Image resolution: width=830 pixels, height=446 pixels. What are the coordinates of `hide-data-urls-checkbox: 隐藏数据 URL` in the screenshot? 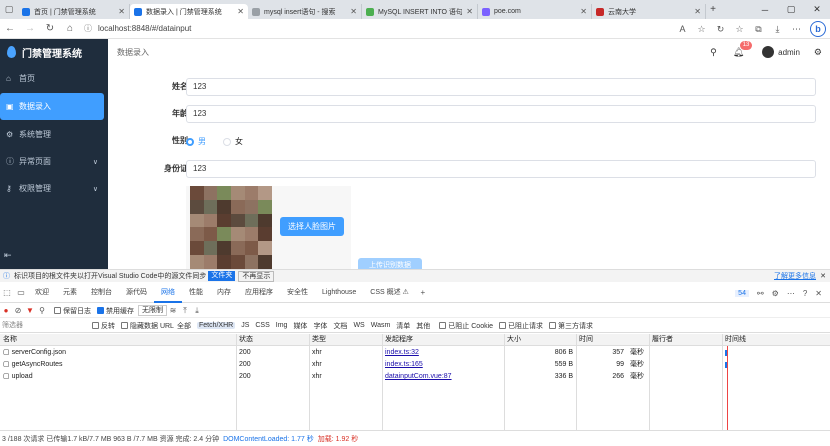 It's located at (147, 326).